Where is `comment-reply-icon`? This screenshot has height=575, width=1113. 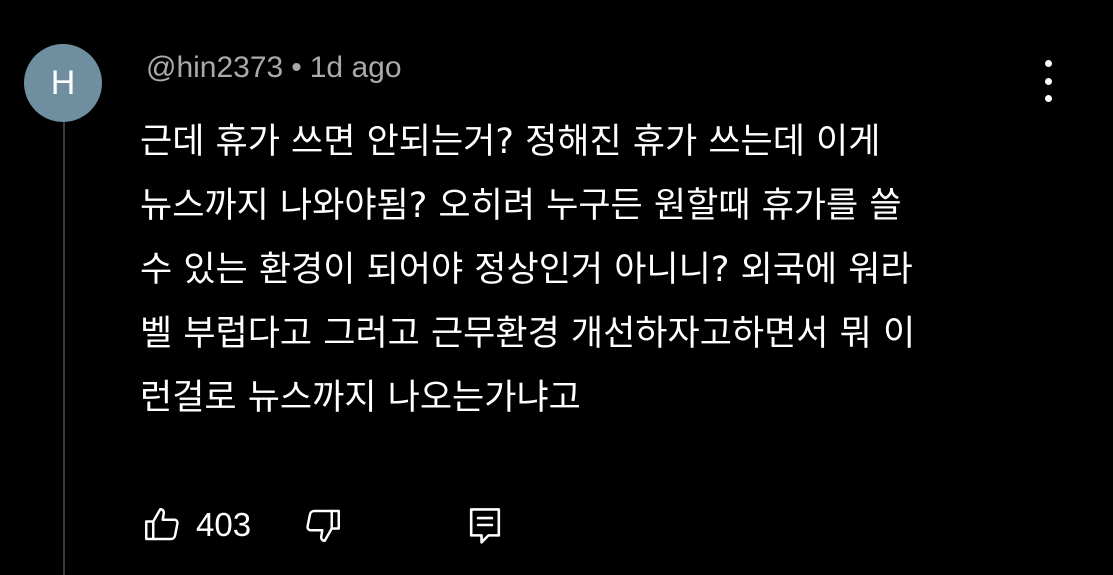 comment-reply-icon is located at coordinates (485, 525).